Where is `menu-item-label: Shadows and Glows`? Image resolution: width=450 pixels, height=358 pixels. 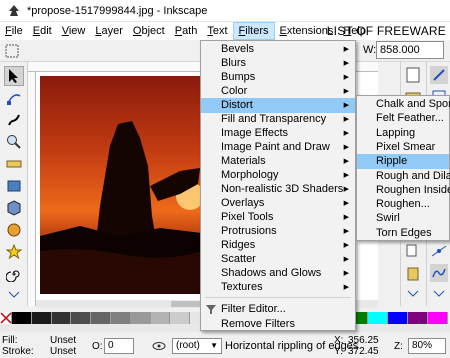 menu-item-label: Shadows and Glows is located at coordinates (271, 273).